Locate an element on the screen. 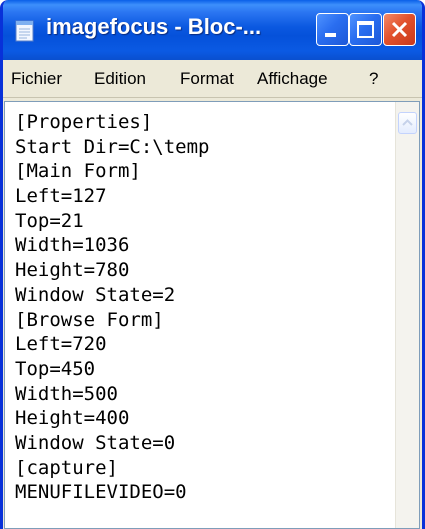 The height and width of the screenshot is (529, 425). text-line: [Browse Form] is located at coordinates (89, 319).